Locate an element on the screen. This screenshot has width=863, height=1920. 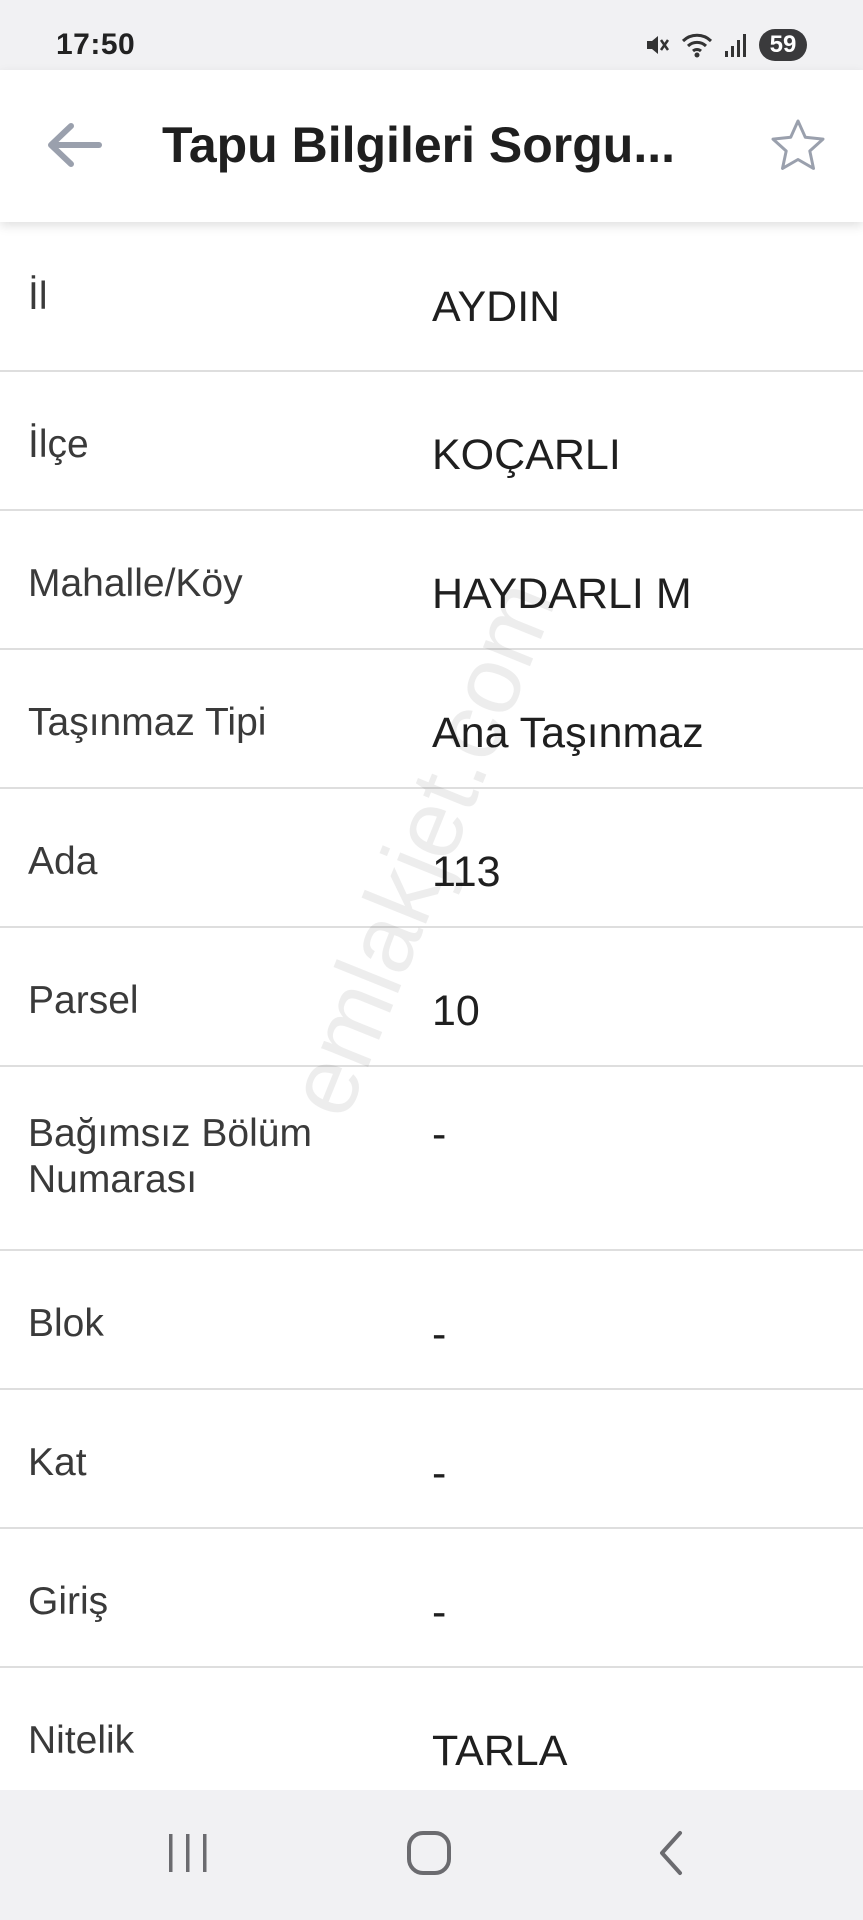
star-outline-icon is located at coordinates (798, 147).